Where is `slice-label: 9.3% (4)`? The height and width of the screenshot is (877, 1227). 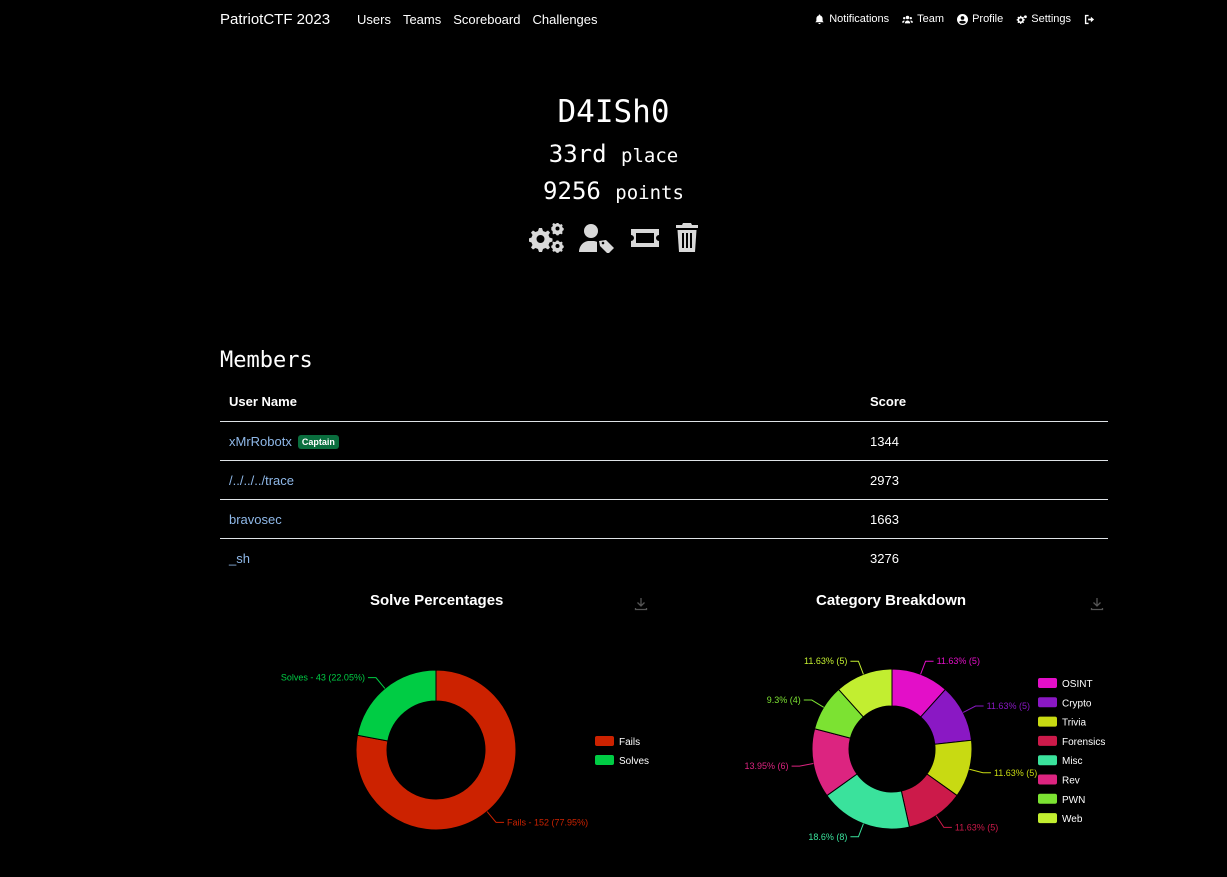
slice-label: 9.3% (4) is located at coordinates (784, 700).